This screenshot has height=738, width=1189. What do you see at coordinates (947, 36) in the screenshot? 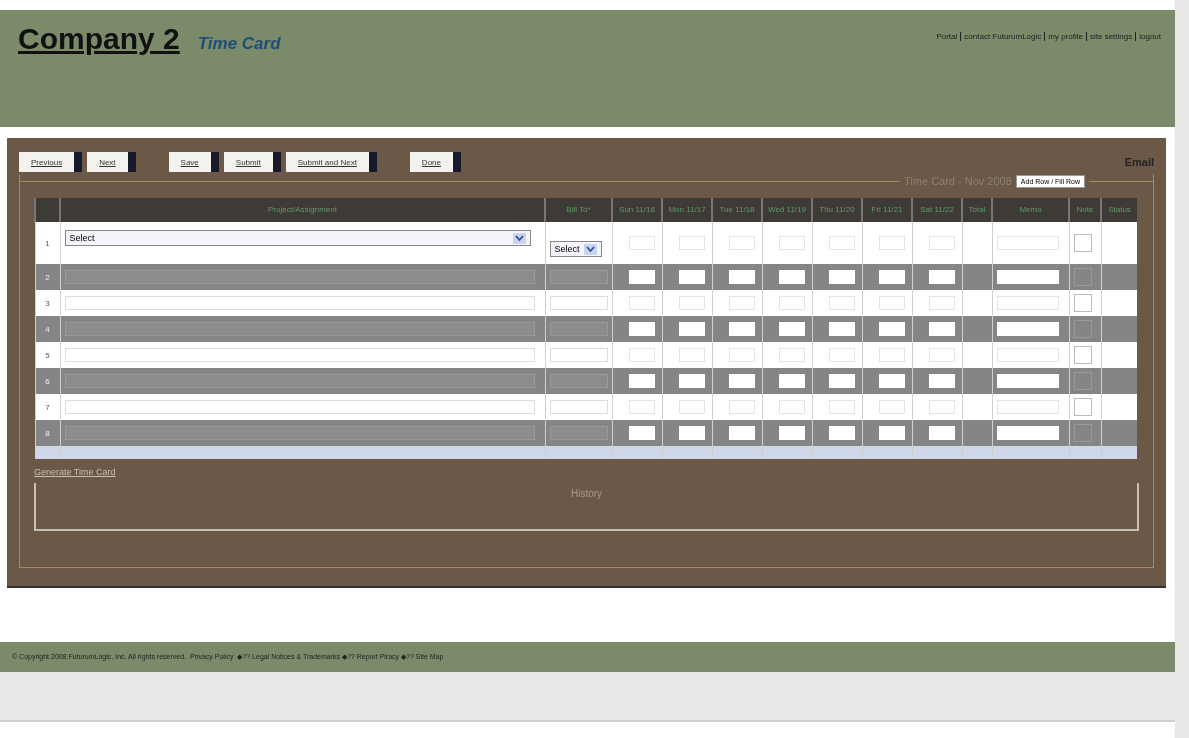
I see `header-link: Portal` at bounding box center [947, 36].